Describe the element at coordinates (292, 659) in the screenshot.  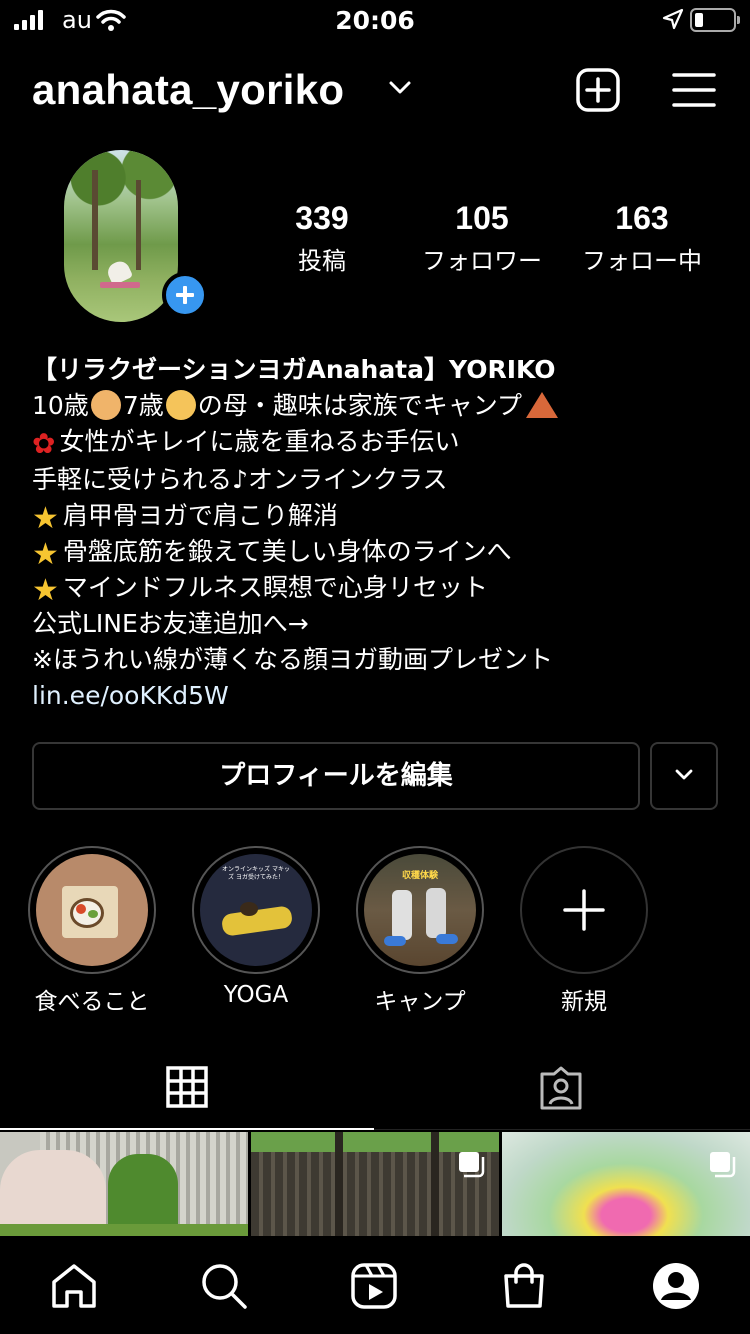
I see `bio-line: ※ほうれい線が薄くなる顔ヨガ動画プレゼント` at that location.